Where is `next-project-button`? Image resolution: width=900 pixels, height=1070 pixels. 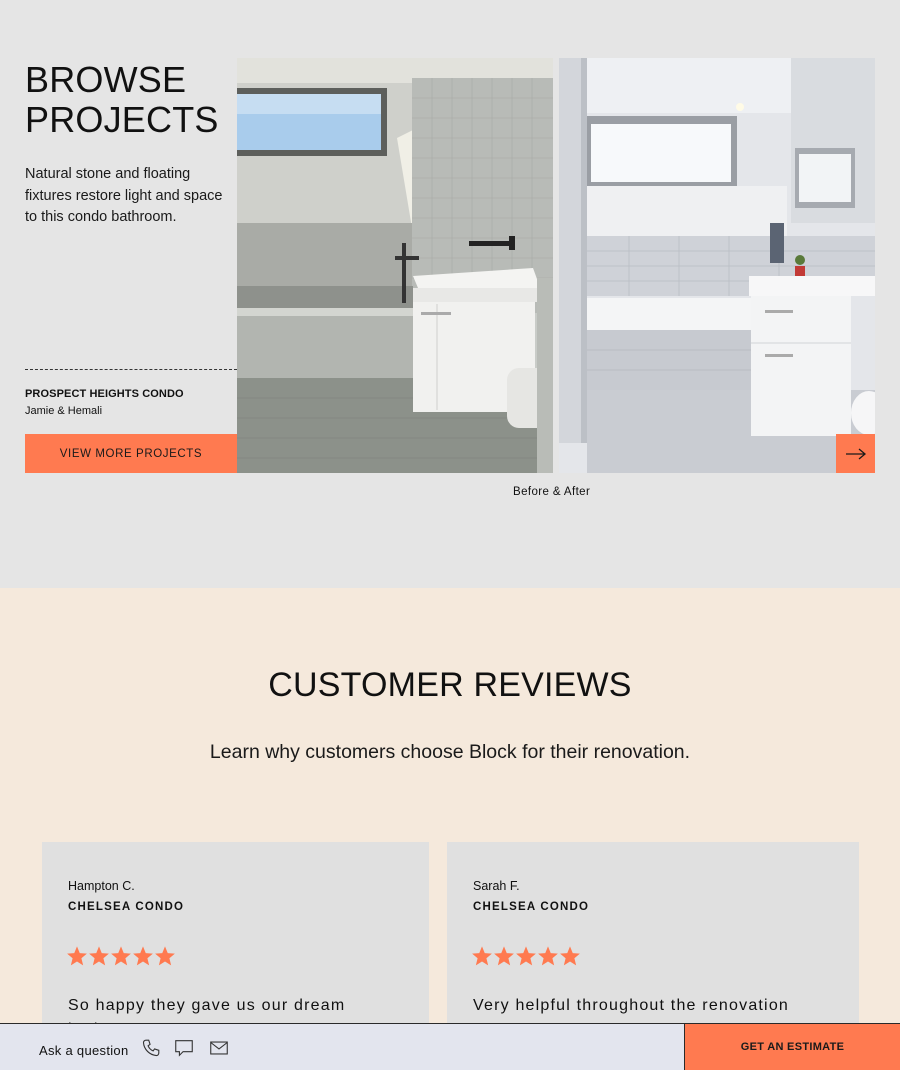
next-project-button is located at coordinates (855, 453).